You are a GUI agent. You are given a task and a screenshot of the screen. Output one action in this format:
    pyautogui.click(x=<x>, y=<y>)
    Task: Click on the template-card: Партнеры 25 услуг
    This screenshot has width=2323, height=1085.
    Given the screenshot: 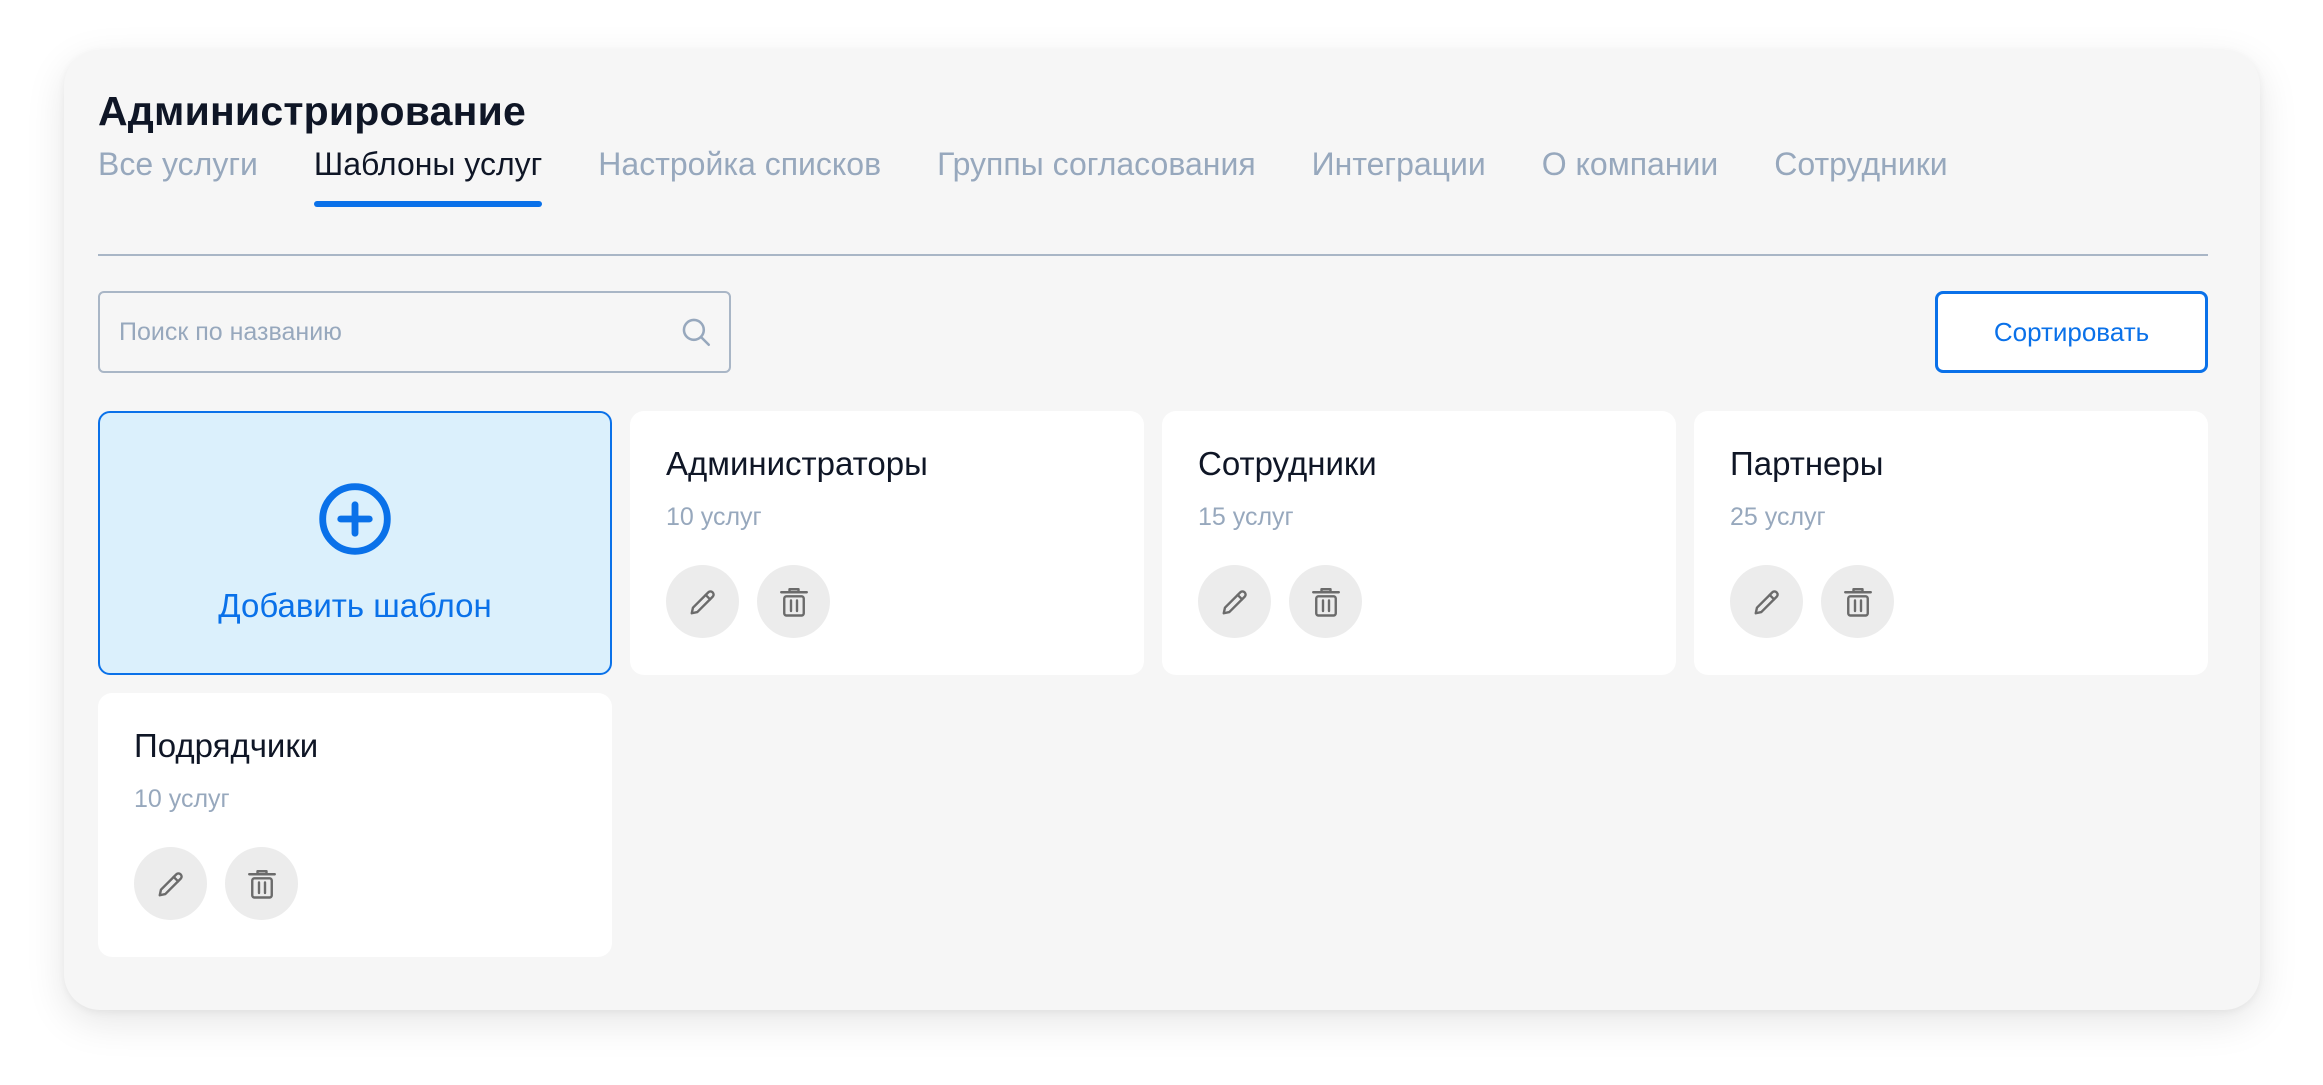 What is the action you would take?
    pyautogui.click(x=1951, y=543)
    